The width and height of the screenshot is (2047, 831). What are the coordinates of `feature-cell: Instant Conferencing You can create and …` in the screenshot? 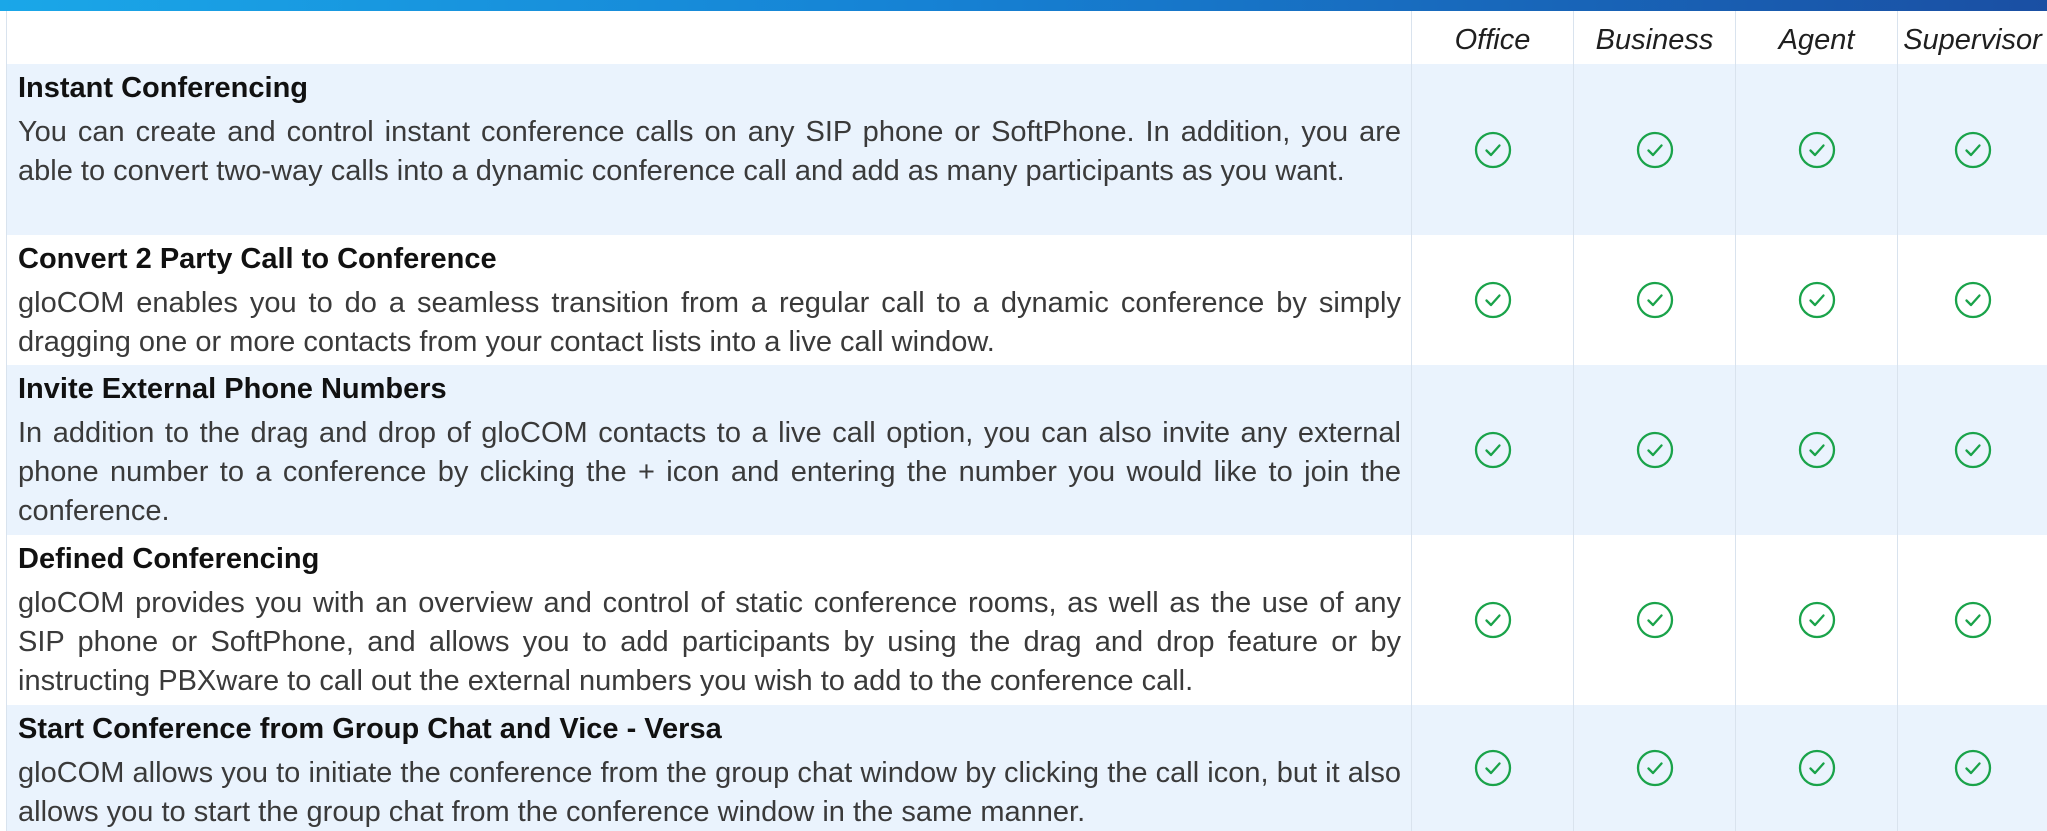 It's located at (709, 149).